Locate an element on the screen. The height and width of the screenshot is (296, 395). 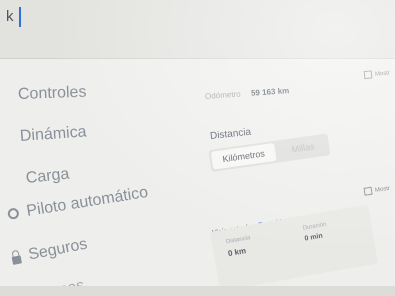
sidebar-item-dinamica: Dinámica is located at coordinates (53, 134).